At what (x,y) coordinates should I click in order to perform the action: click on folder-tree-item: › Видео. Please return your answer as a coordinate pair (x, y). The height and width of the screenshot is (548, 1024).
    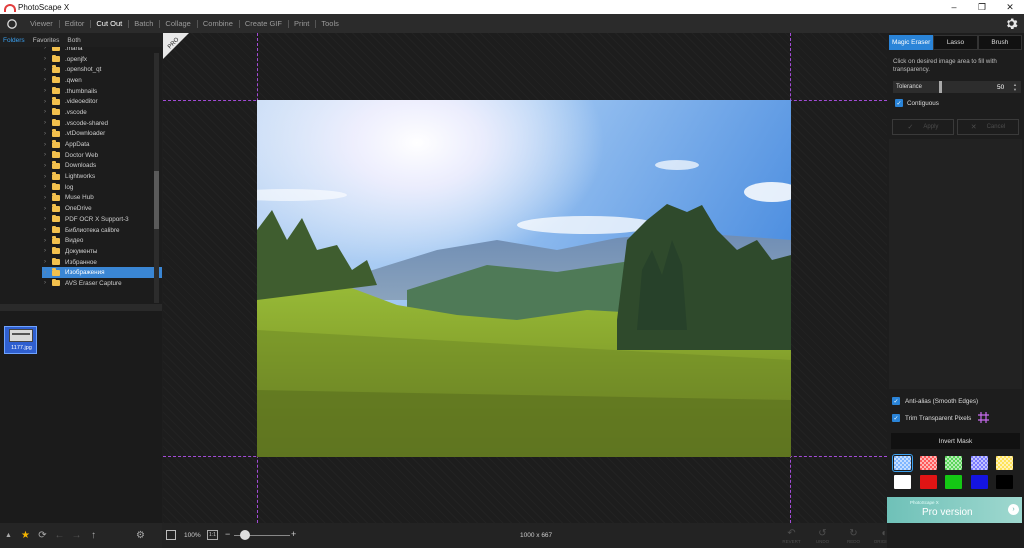
    Looking at the image, I should click on (81, 240).